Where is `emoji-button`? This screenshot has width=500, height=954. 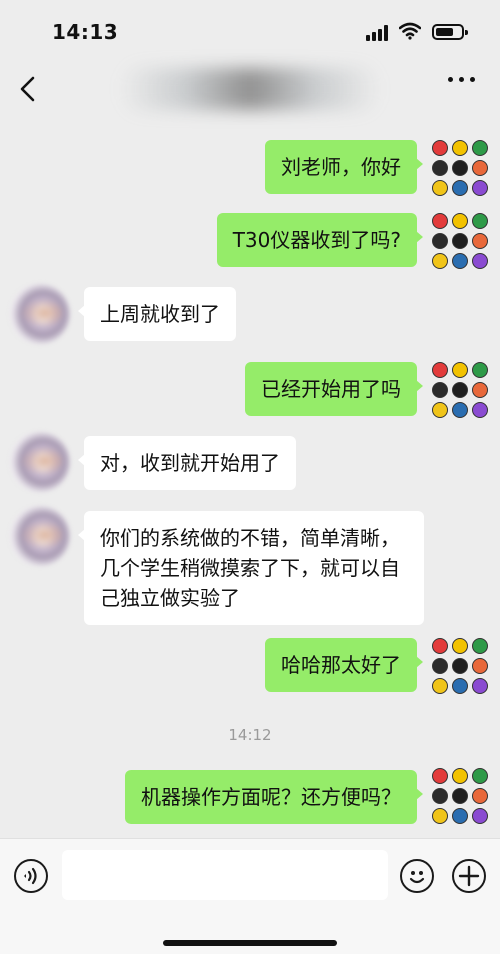
emoji-button is located at coordinates (417, 876).